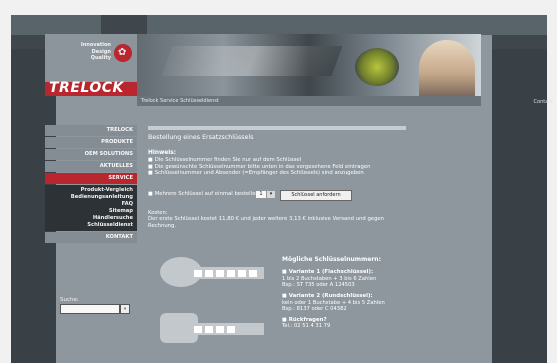 This screenshot has width=557, height=363. Describe the element at coordinates (330, 295) in the screenshot. I see `variant-title-text: Variante 2 (Rundschlüssel):` at that location.